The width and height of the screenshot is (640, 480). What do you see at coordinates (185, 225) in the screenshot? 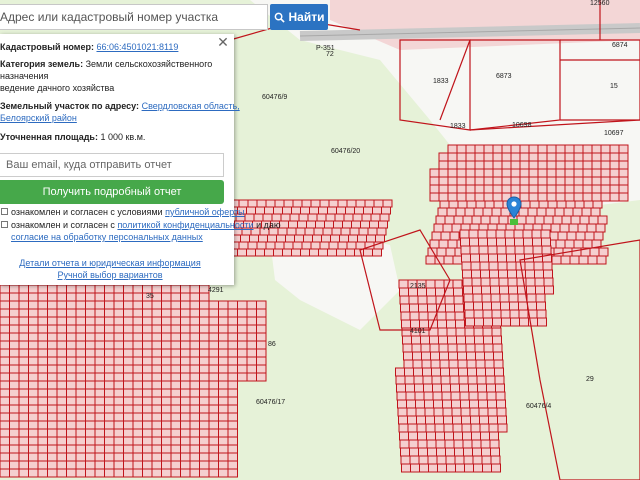
I see `privacy-policy-link: политикой конфиденциальности` at bounding box center [185, 225].